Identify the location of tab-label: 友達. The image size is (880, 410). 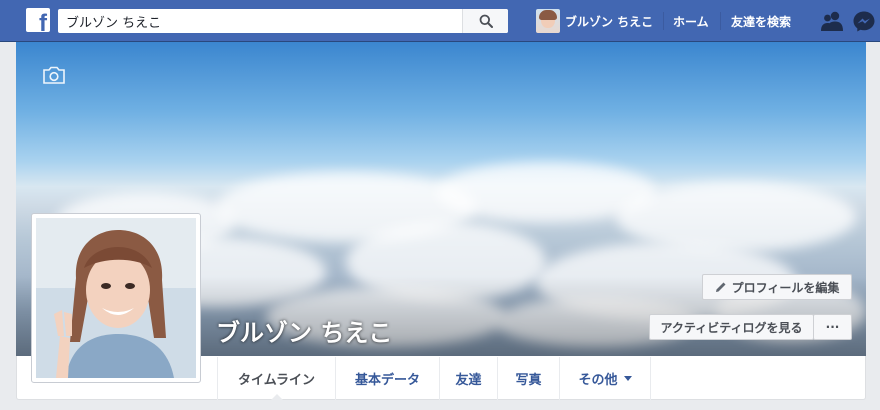
(468, 380).